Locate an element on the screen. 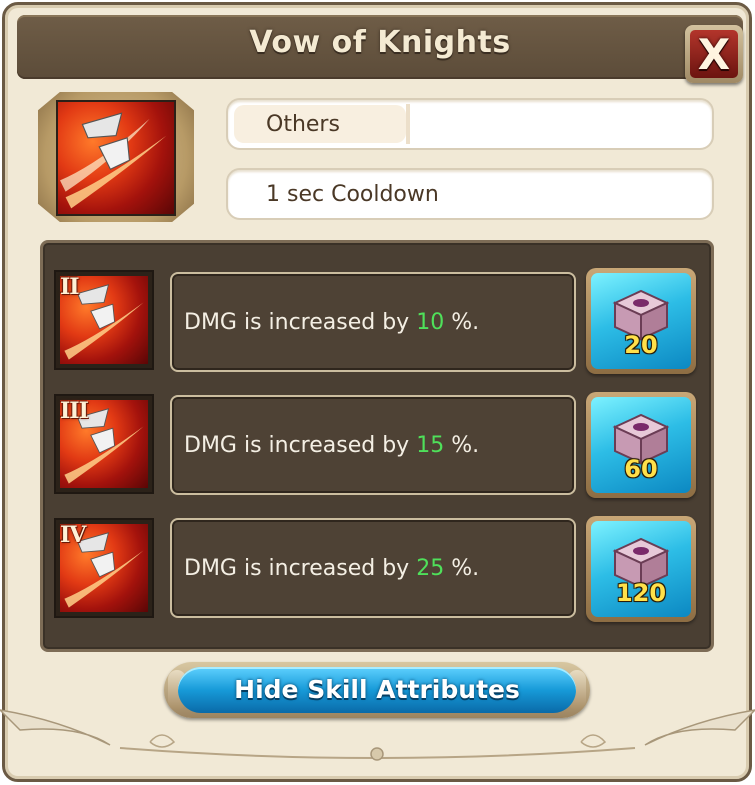 The width and height of the screenshot is (755, 785). hide-skill-attributes-label: Hide Skill Attributes is located at coordinates (377, 689).